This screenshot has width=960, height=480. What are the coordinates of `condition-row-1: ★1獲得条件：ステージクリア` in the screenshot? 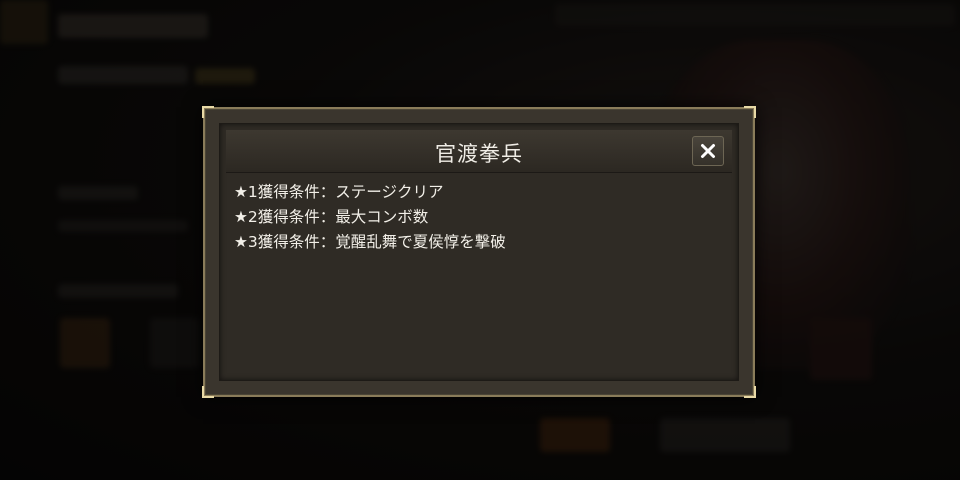 It's located at (479, 192).